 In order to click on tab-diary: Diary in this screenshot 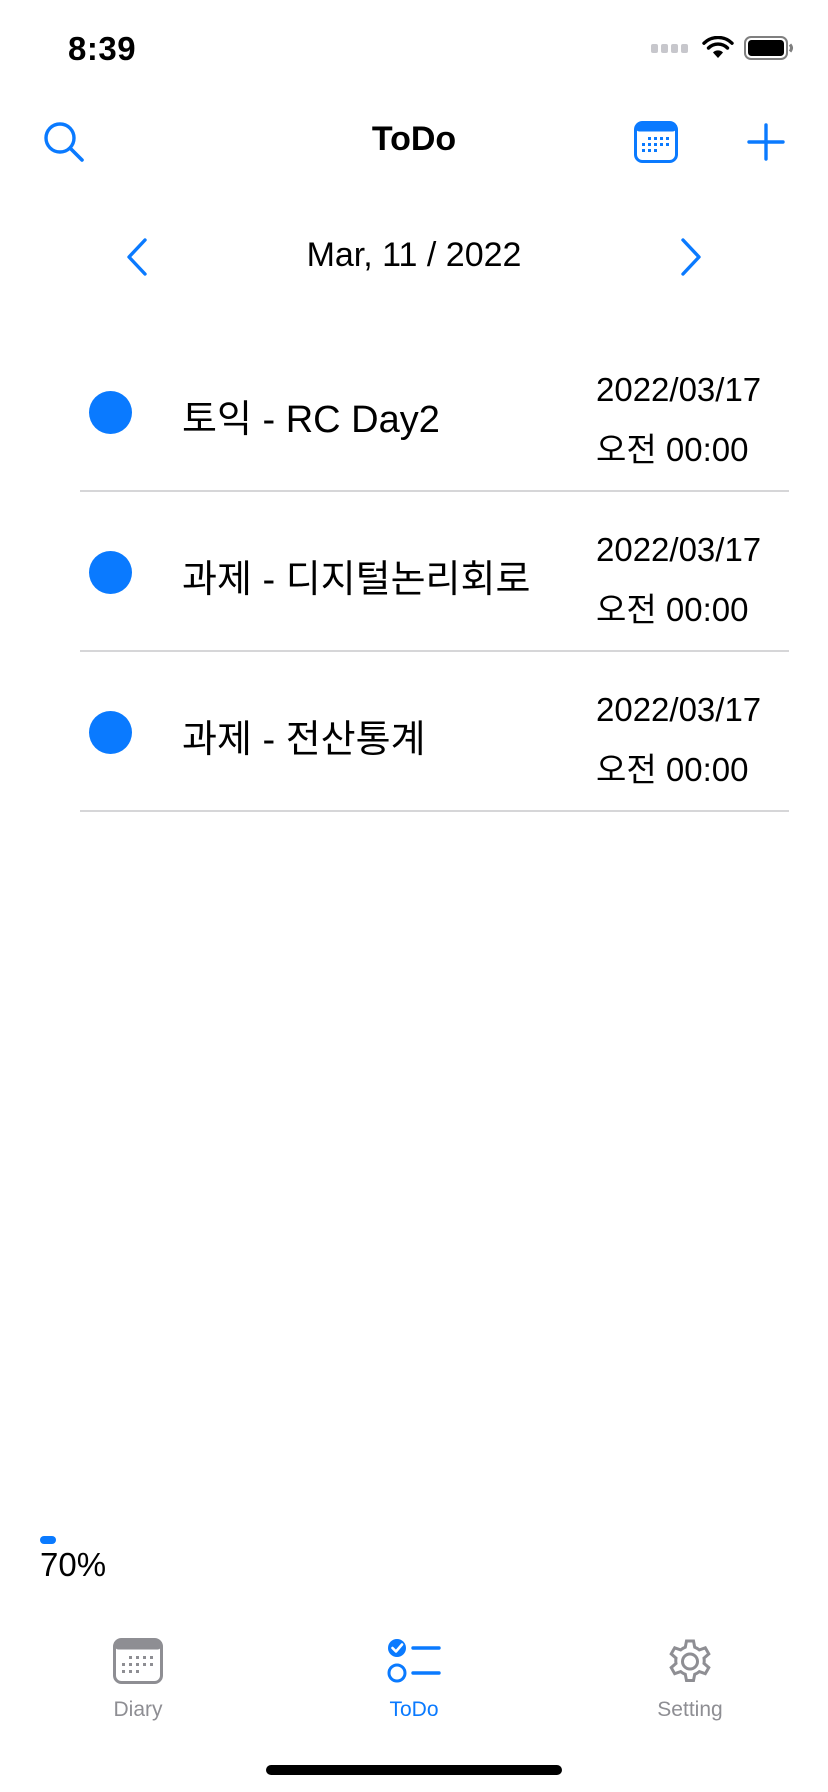, I will do `click(138, 1685)`.